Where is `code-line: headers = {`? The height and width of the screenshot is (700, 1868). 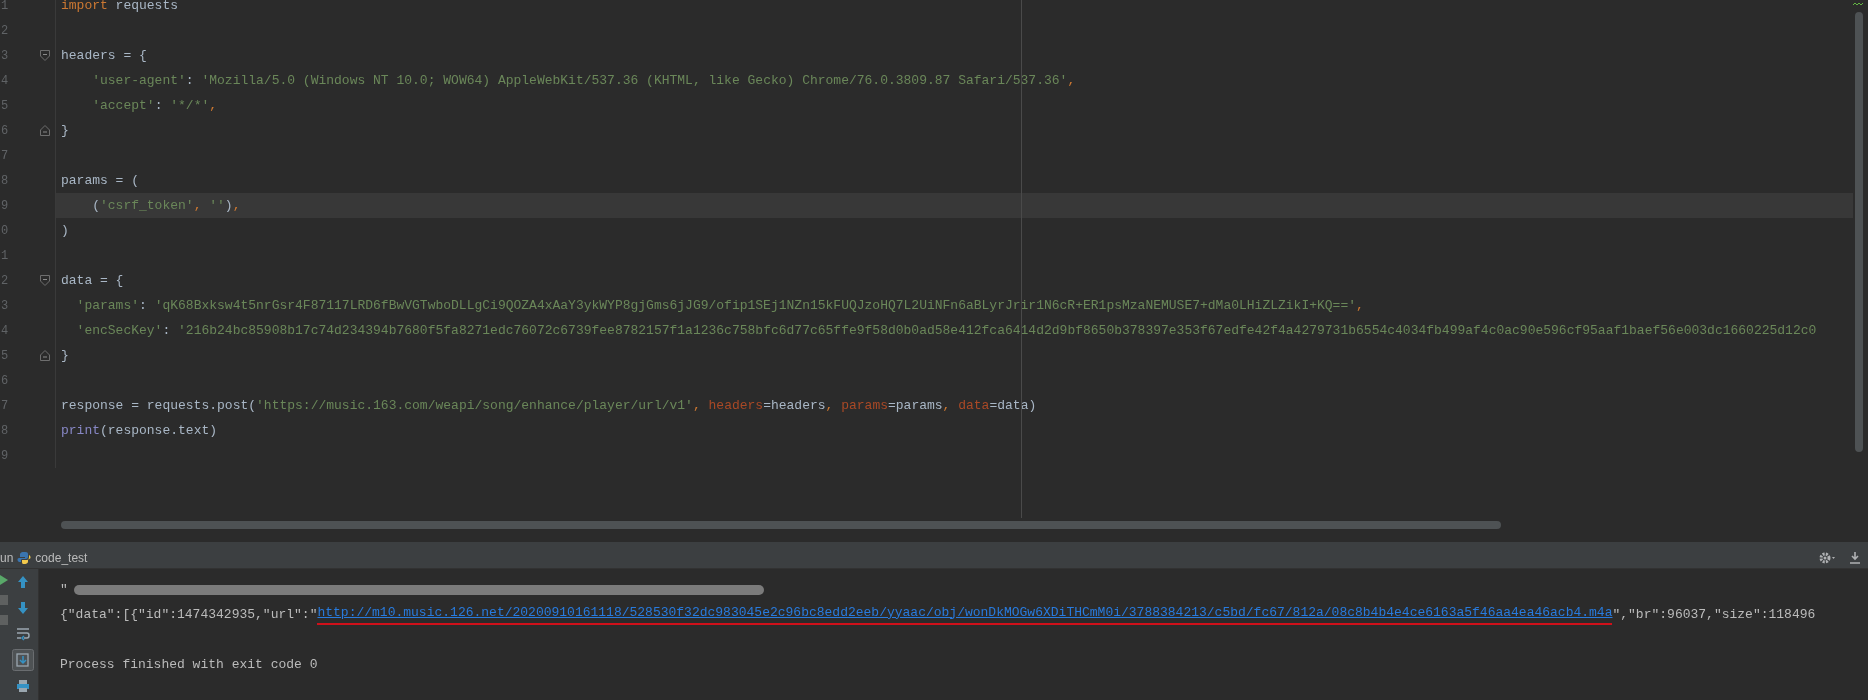
code-line: headers = { is located at coordinates (104, 55).